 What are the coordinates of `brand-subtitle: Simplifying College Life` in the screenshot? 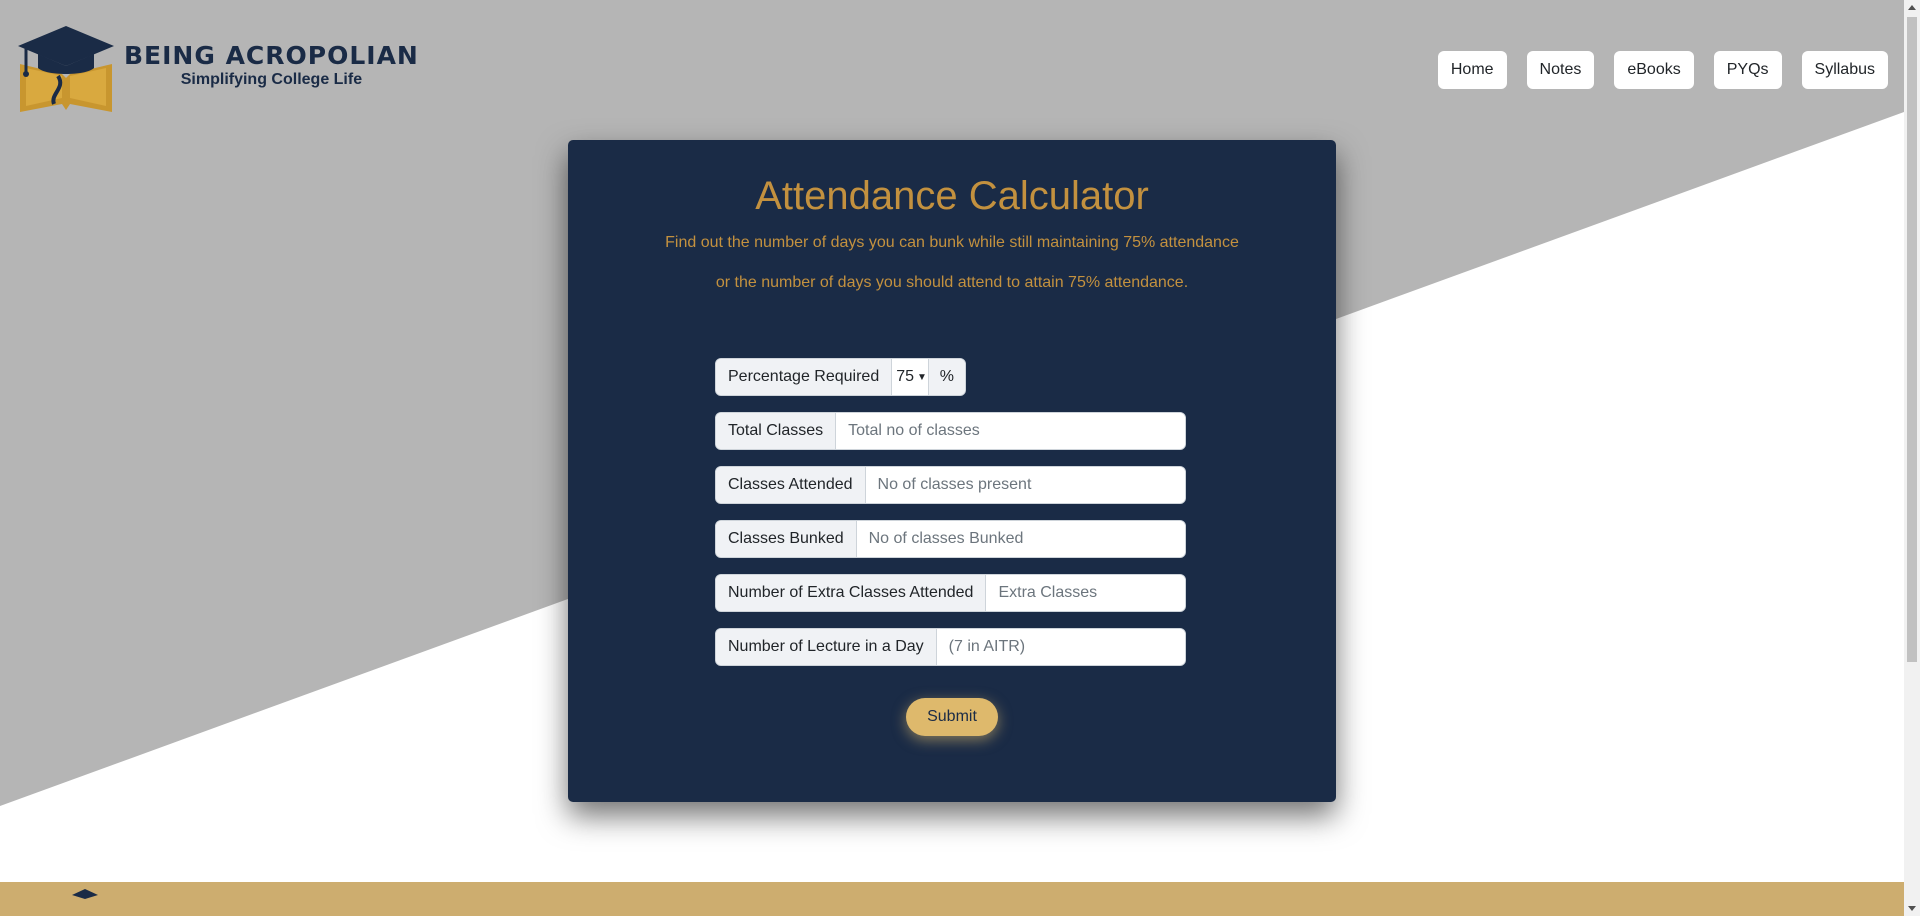 It's located at (271, 79).